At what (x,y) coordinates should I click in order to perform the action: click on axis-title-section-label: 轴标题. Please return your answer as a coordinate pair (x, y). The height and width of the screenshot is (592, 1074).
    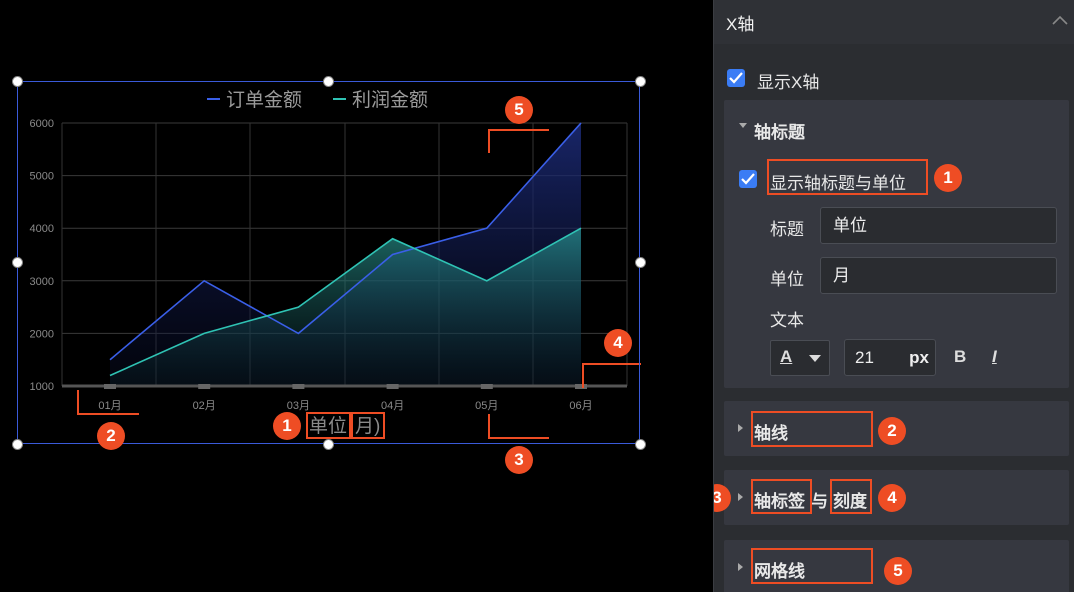
    Looking at the image, I should click on (779, 130).